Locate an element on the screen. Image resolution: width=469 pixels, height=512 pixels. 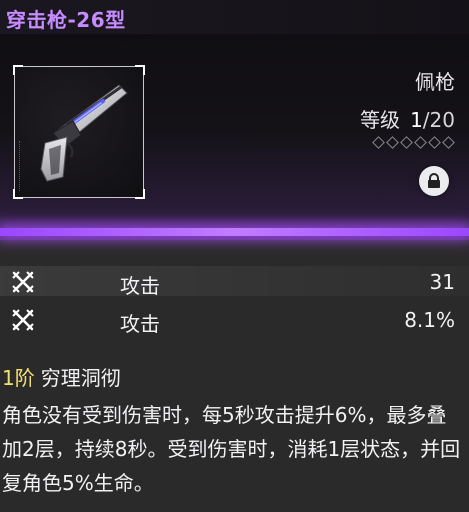
stat-row: 攻击 31 is located at coordinates (234, 282).